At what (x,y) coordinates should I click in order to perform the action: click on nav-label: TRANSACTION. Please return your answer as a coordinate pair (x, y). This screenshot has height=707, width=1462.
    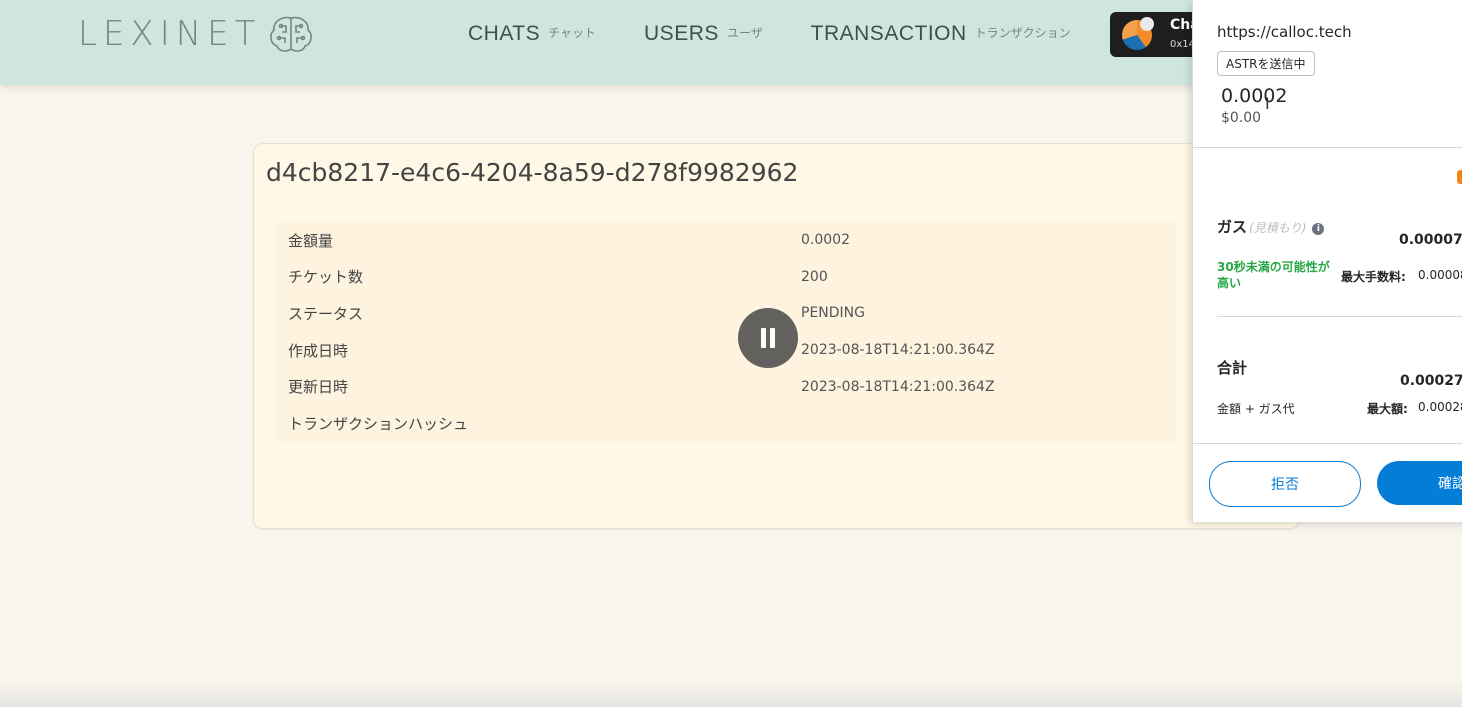
    Looking at the image, I should click on (888, 33).